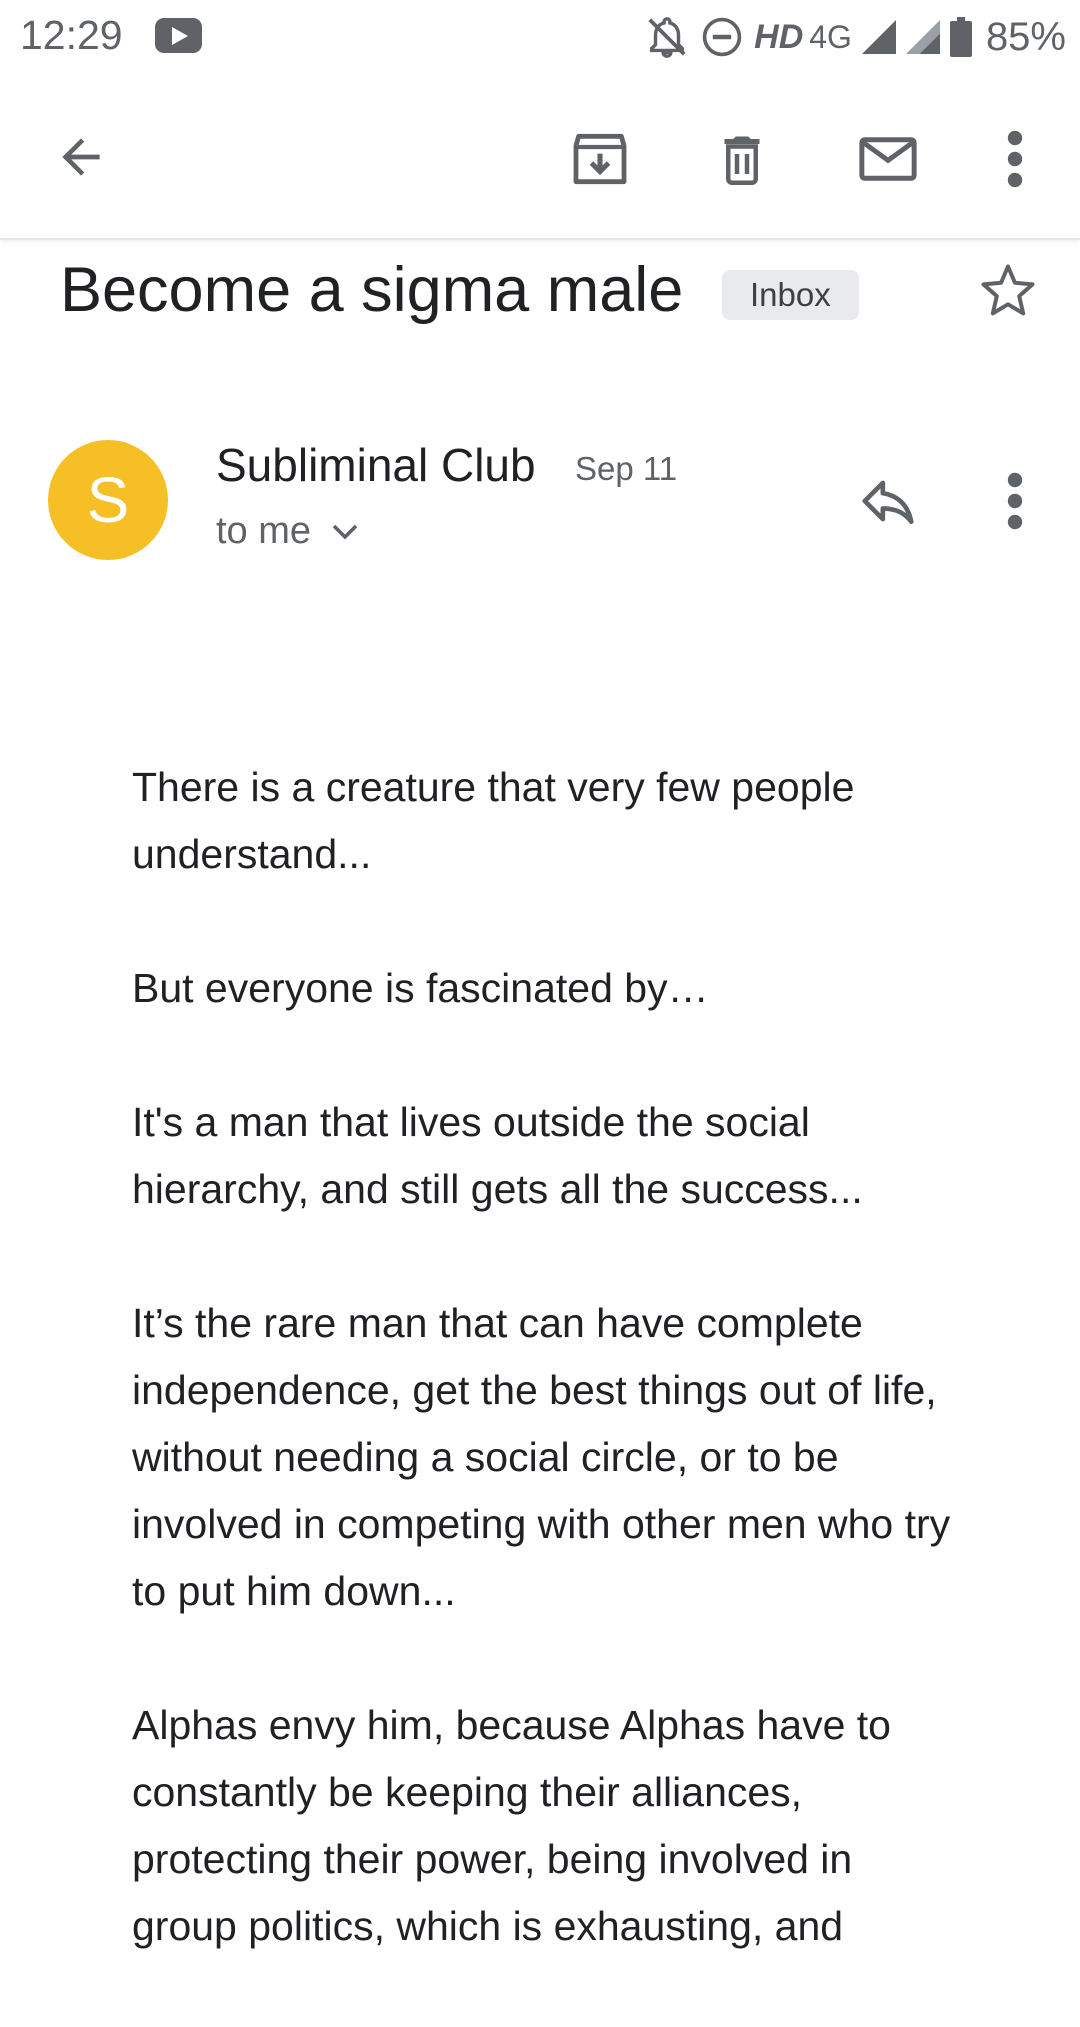 The width and height of the screenshot is (1080, 2027). What do you see at coordinates (779, 36) in the screenshot?
I see `hd-indicator: HD` at bounding box center [779, 36].